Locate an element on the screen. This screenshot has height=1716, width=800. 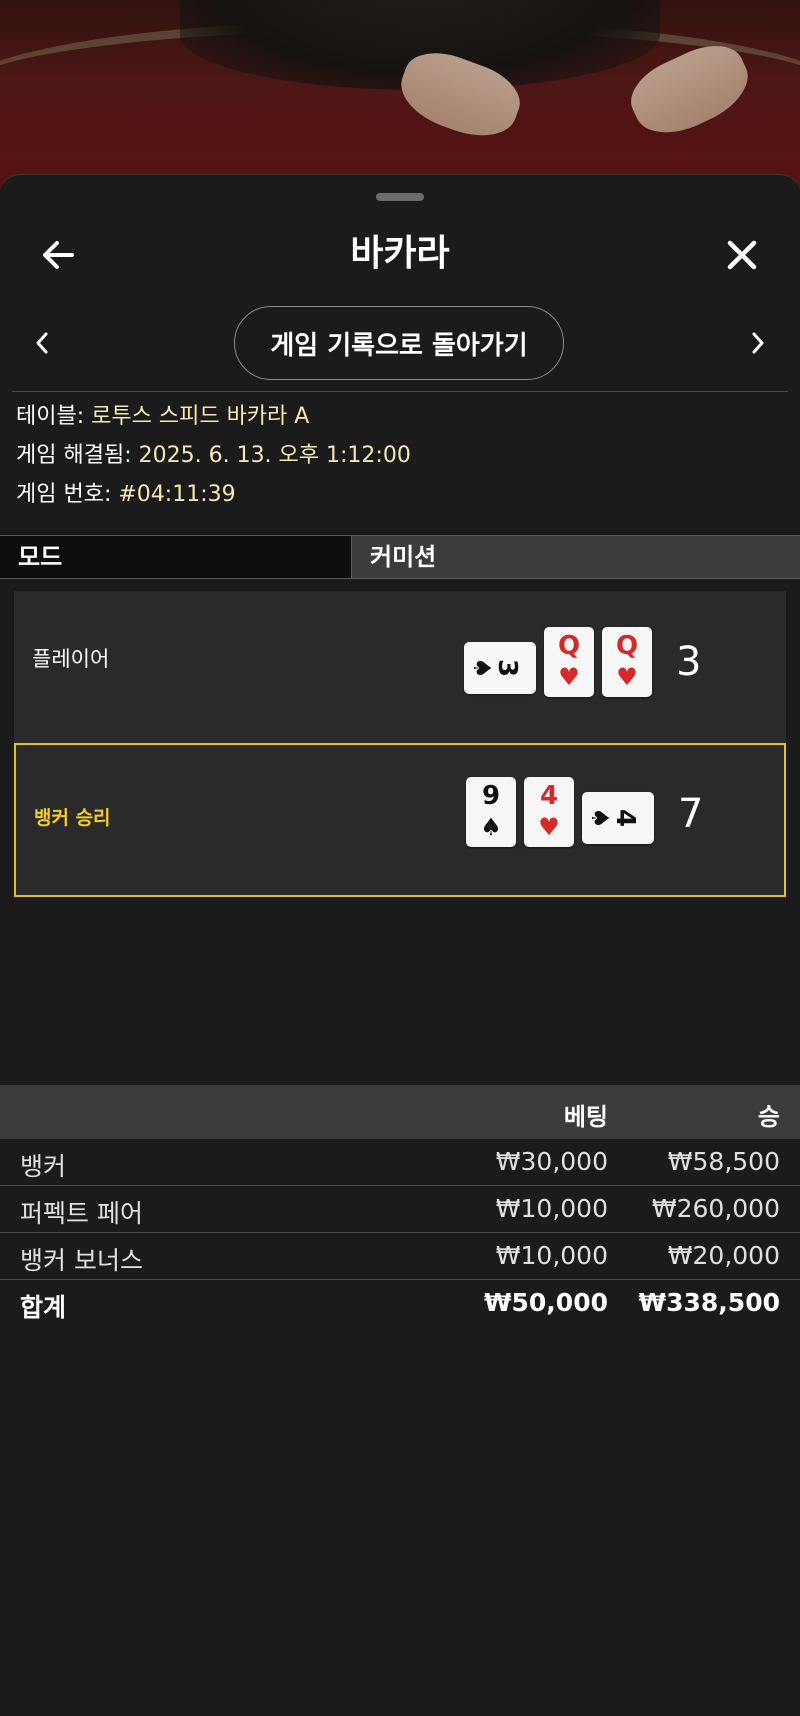
table-info-row: 테이블: 로투스 스피드 바카라 A is located at coordinates (401, 416).